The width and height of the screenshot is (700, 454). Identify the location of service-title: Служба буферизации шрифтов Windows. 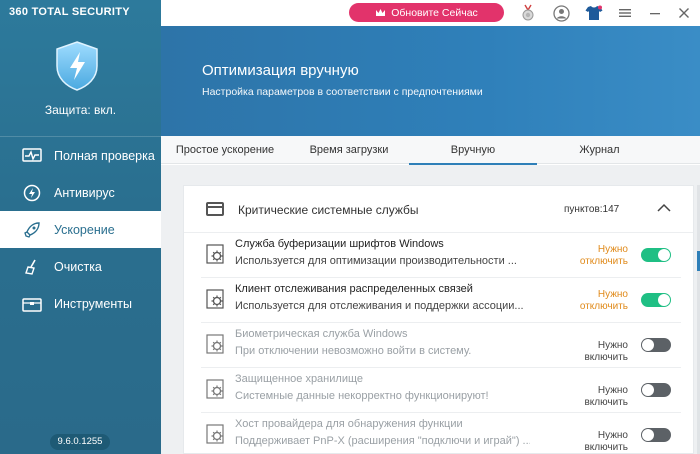
(339, 244).